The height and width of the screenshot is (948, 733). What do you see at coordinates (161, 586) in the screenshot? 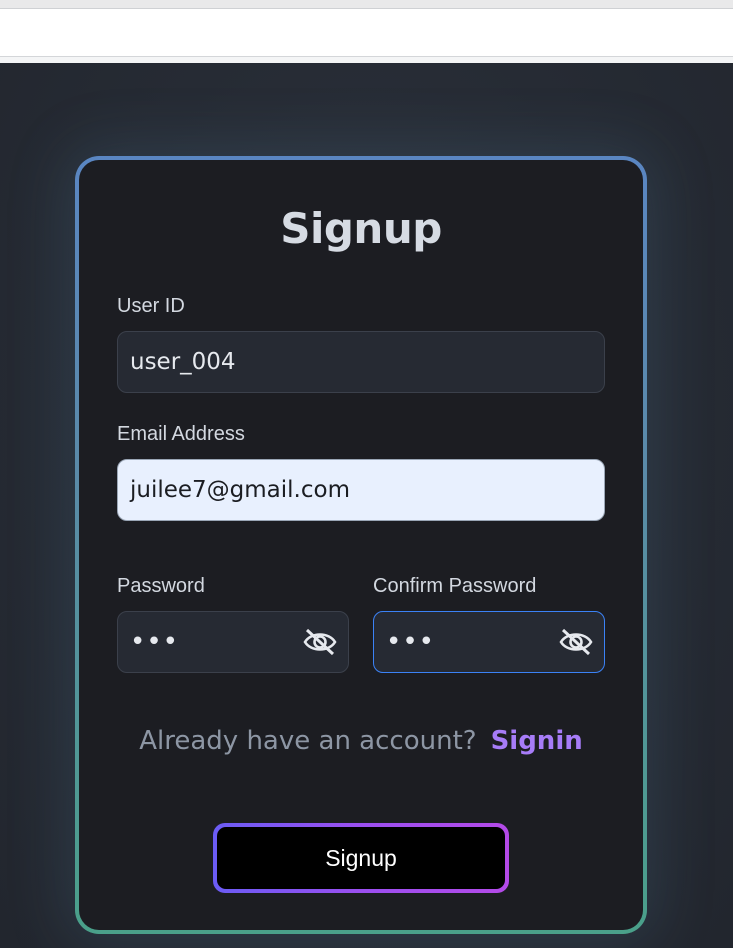
I see `password-label: Password` at bounding box center [161, 586].